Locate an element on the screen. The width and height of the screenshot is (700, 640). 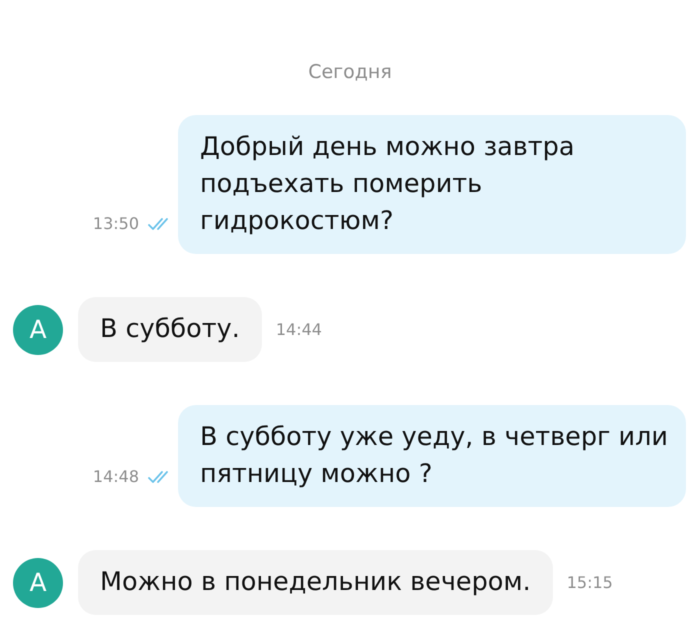
message-time: 14:44 is located at coordinates (299, 330).